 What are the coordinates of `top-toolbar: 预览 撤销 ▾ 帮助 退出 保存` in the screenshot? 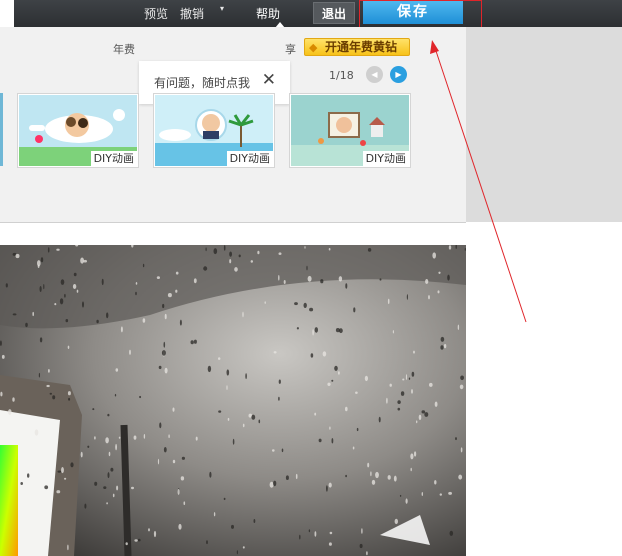 It's located at (318, 14).